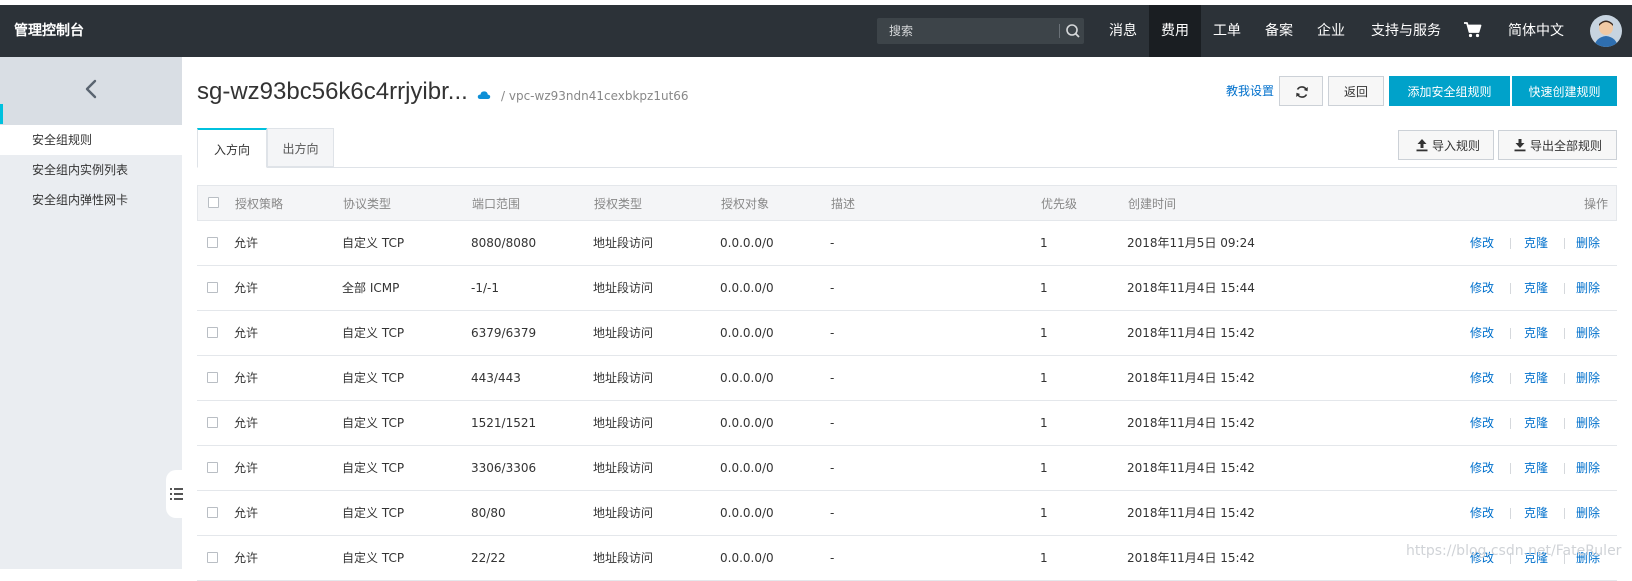  What do you see at coordinates (232, 148) in the screenshot?
I see `tab-inbound: 入方向` at bounding box center [232, 148].